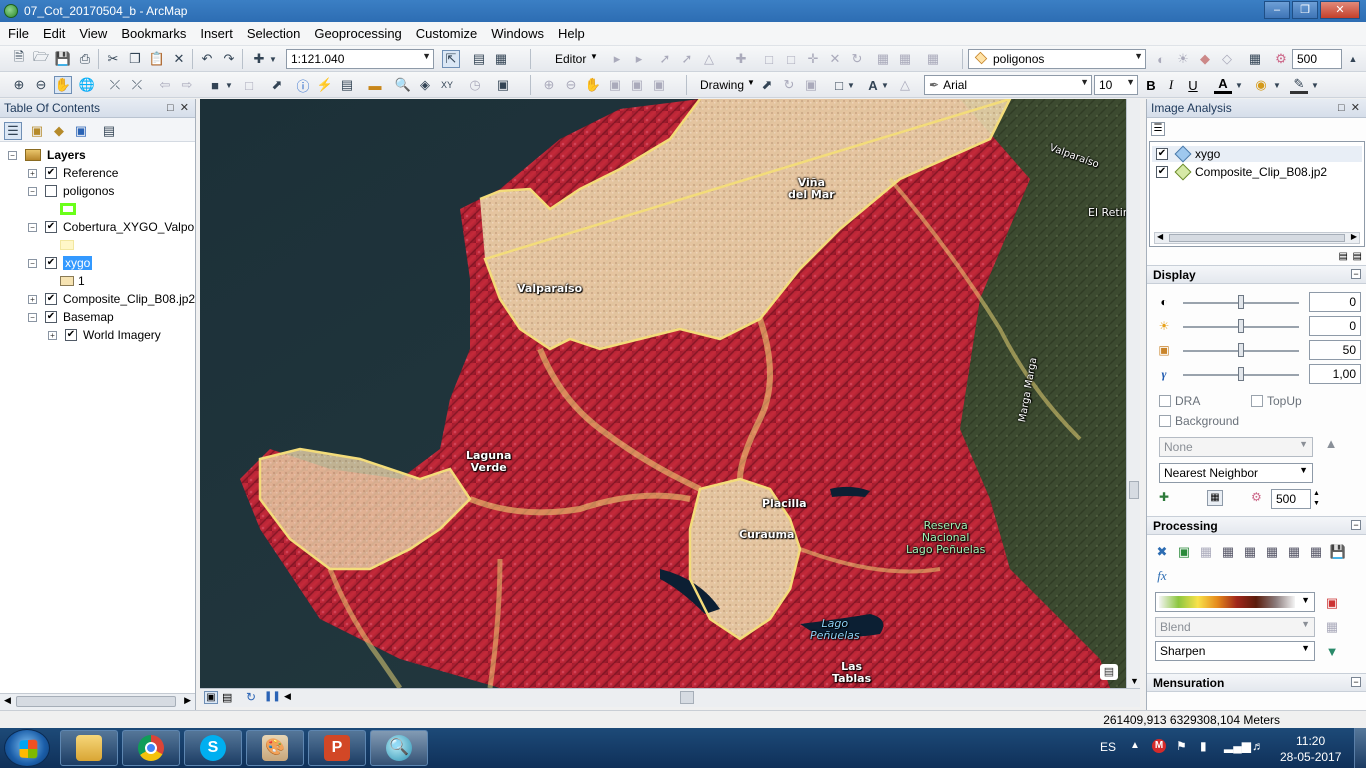 The height and width of the screenshot is (768, 1366). I want to click on resolution-icon: ▦, so click(1255, 59).